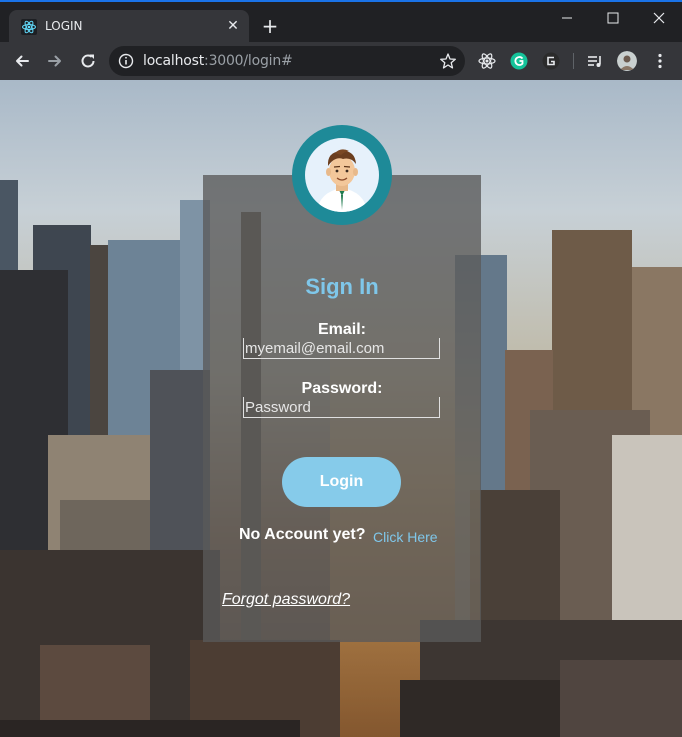  I want to click on browser-menu-icon, so click(660, 61).